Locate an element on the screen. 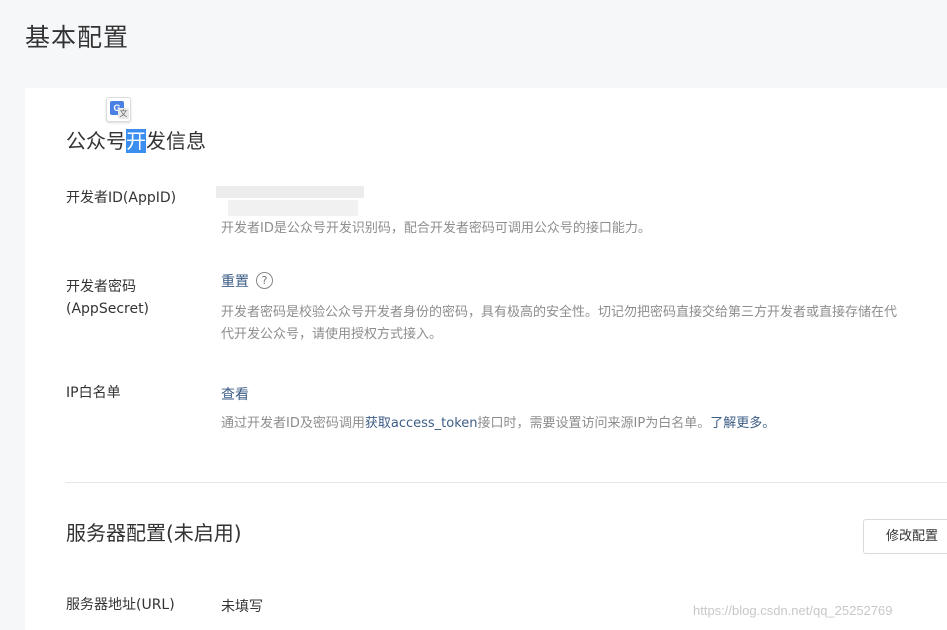 This screenshot has height=630, width=947. access-token-link: 获取access_token is located at coordinates (421, 423).